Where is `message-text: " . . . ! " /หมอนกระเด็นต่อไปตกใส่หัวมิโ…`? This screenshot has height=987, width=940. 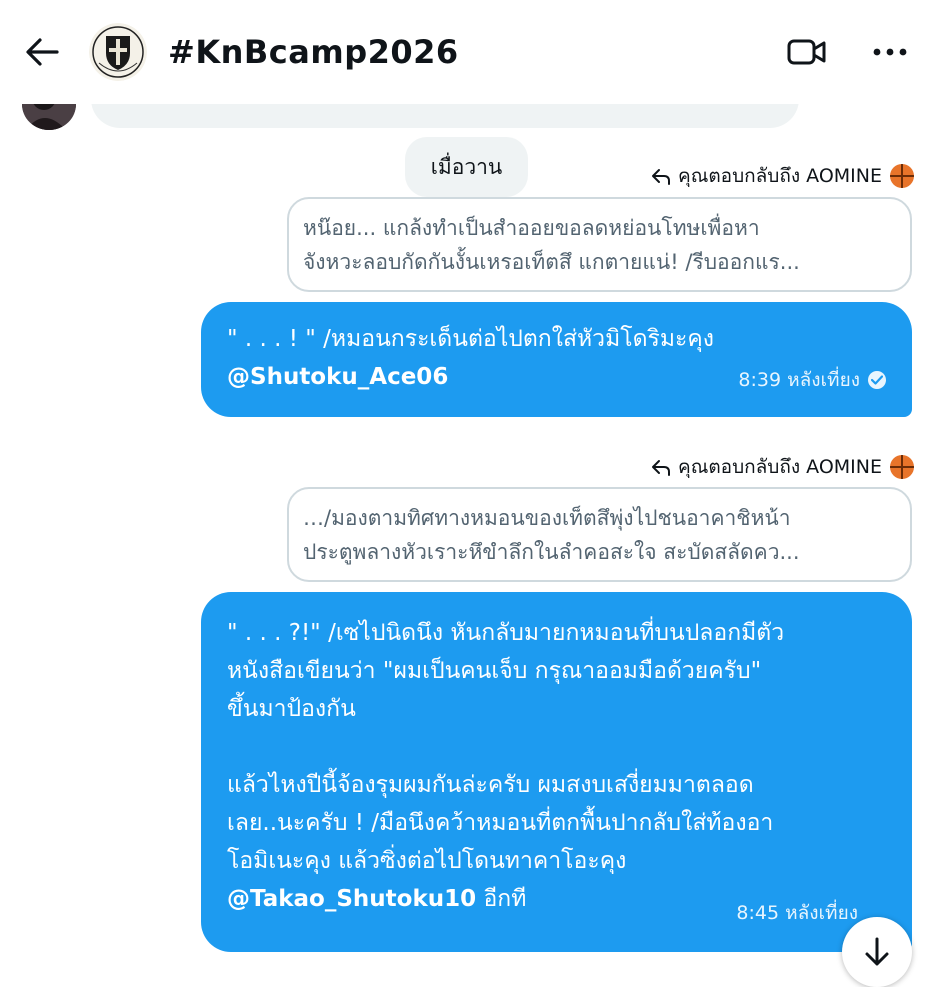 message-text: " . . . ! " /หมอนกระเด็นต่อไปตกใส่หัวมิโ… is located at coordinates (470, 339).